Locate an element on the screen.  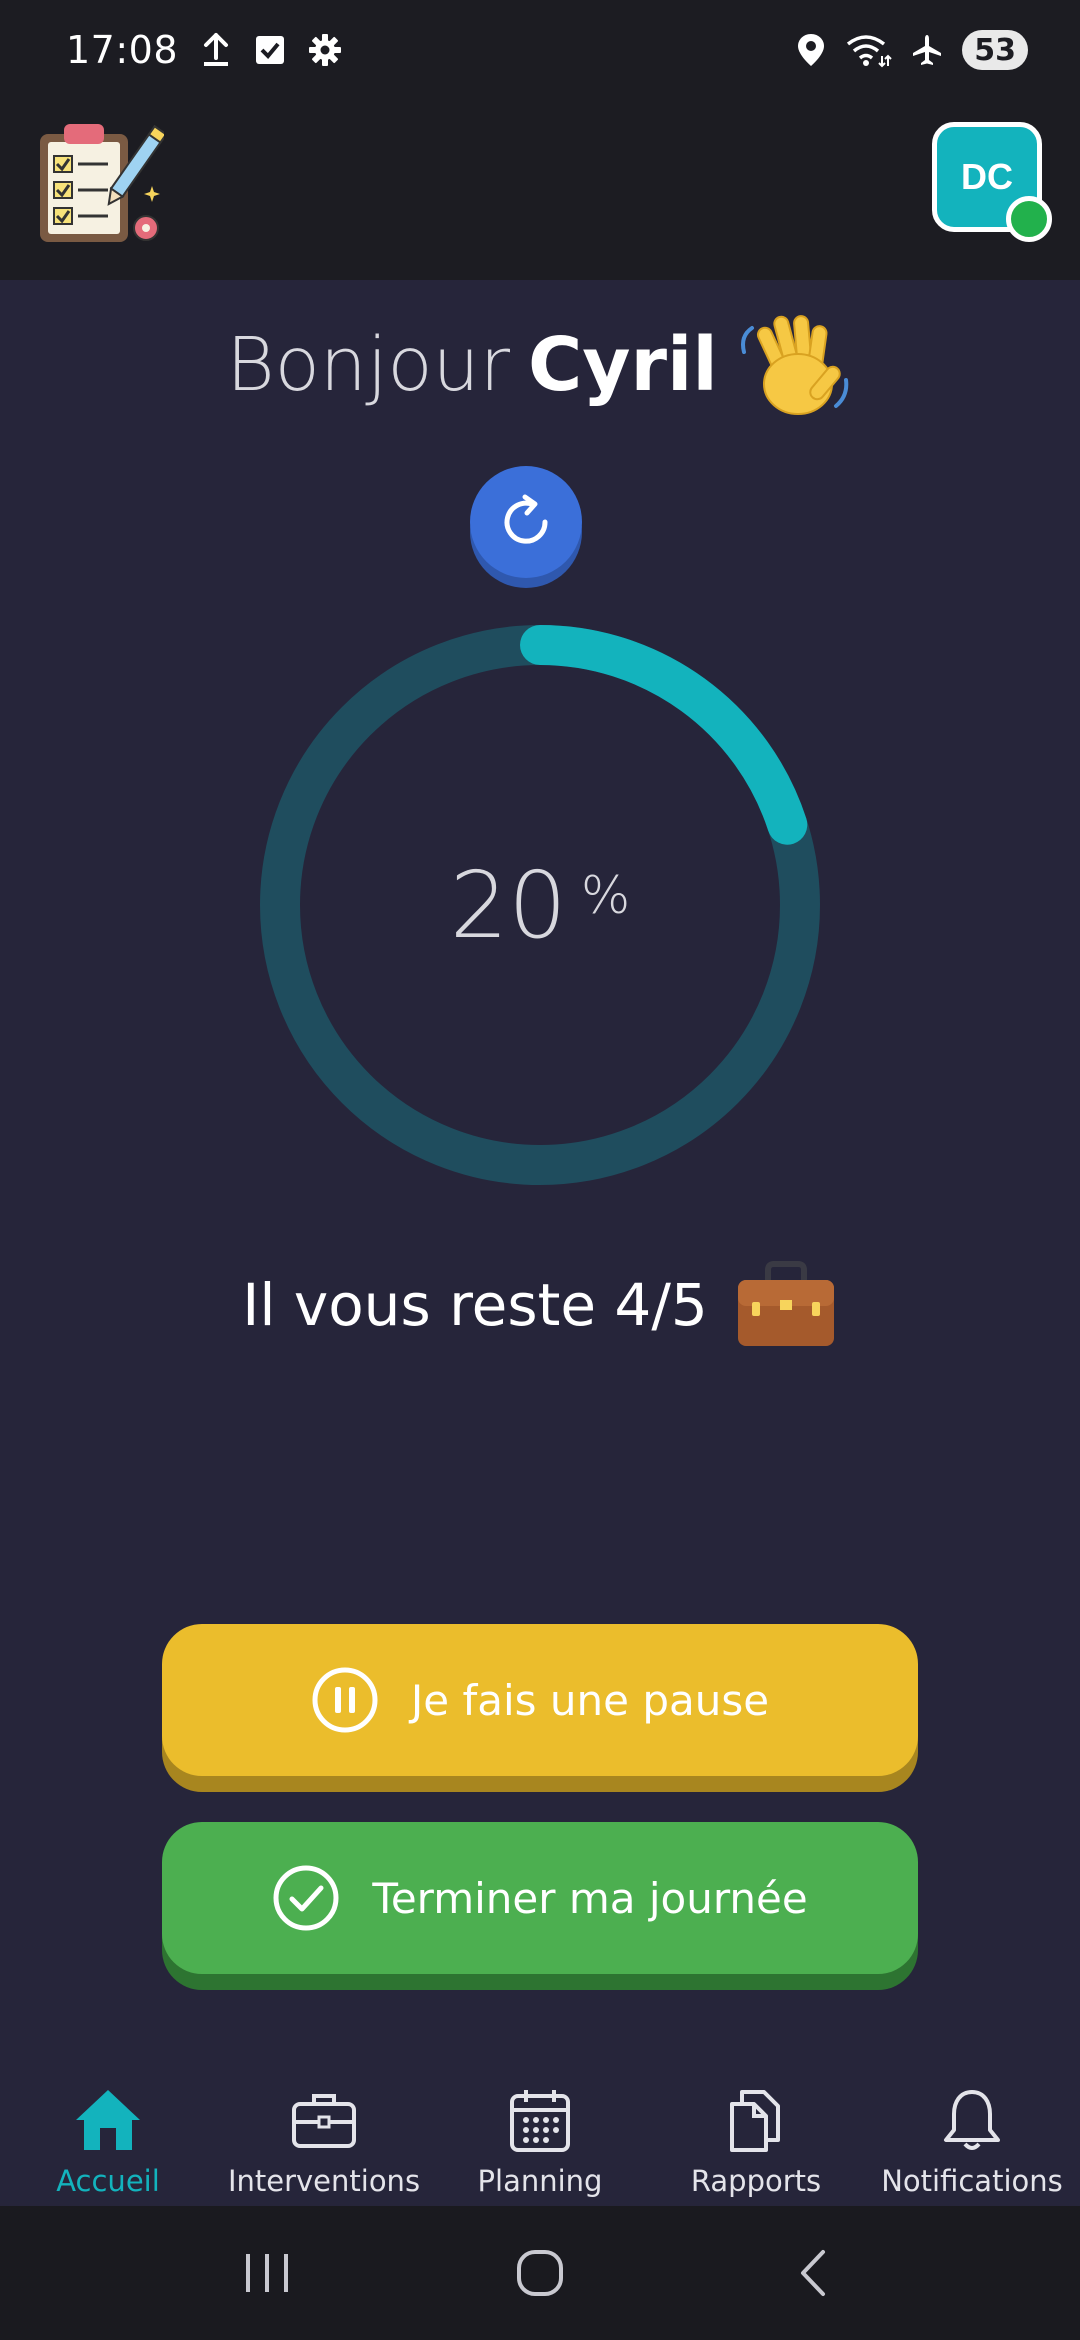
system-home-button is located at coordinates (540, 2273).